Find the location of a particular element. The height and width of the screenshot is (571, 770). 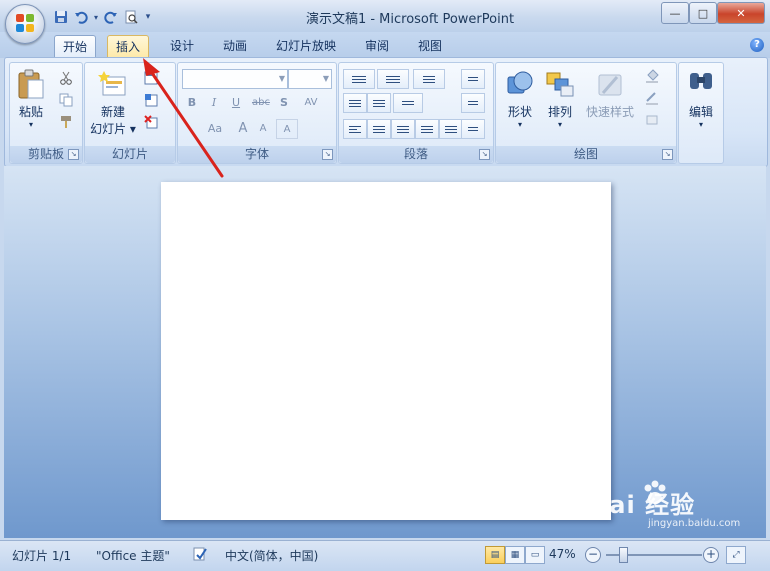

paw-icon is located at coordinates (655, 492).